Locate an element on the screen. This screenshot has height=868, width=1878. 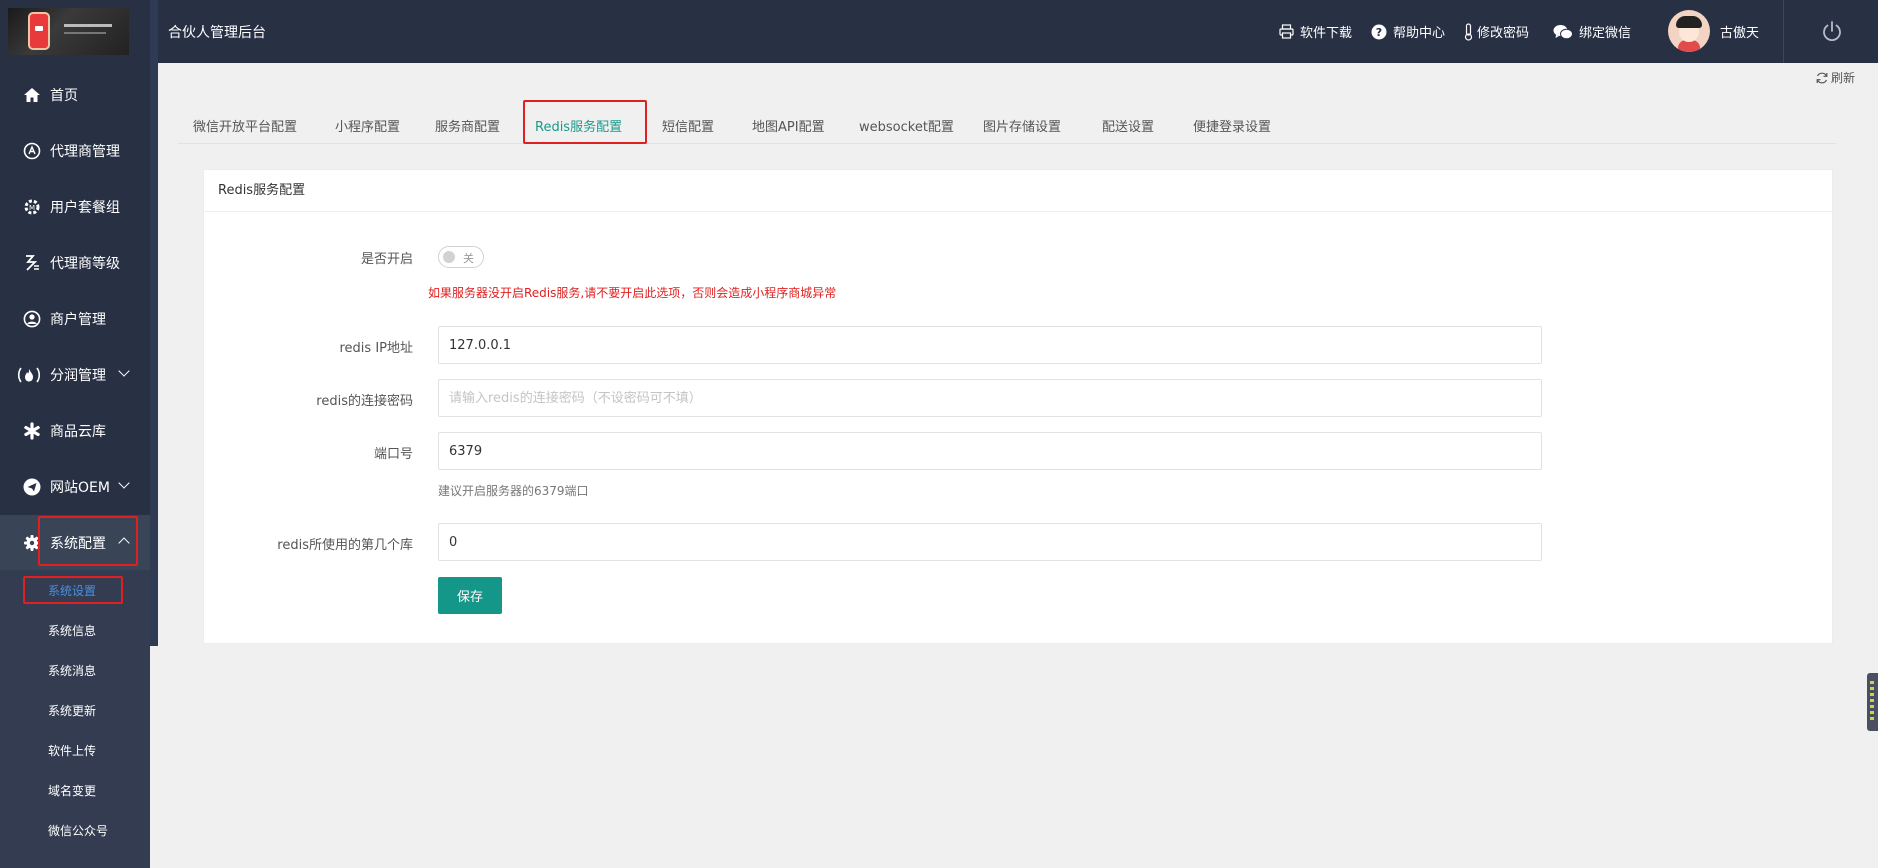
refresh-button: 刷新 is located at coordinates (1835, 77).